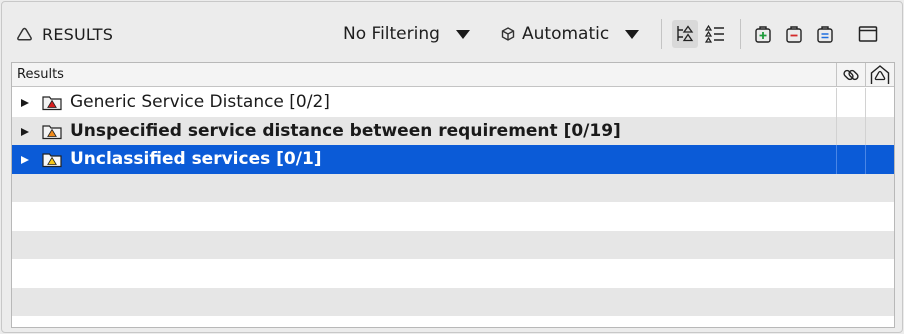  I want to click on remove-button, so click(794, 34).